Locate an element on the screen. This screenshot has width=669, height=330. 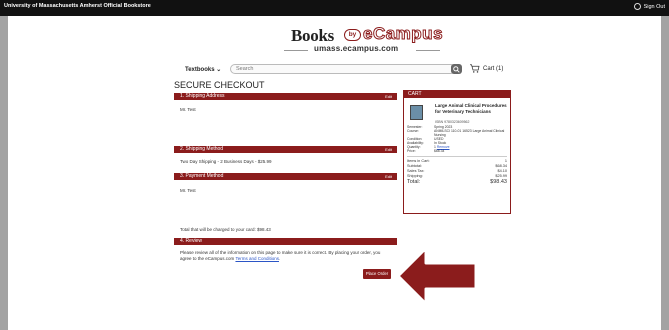
shipping-method-header: 2. Shipping Method Edit is located at coordinates (285, 149).